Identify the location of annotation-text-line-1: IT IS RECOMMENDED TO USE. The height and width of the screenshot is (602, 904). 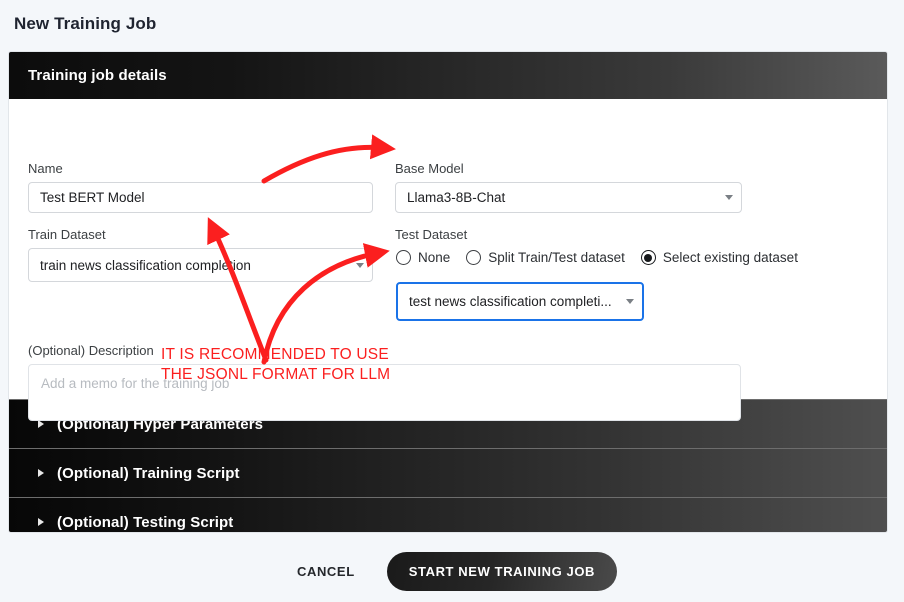
(275, 354).